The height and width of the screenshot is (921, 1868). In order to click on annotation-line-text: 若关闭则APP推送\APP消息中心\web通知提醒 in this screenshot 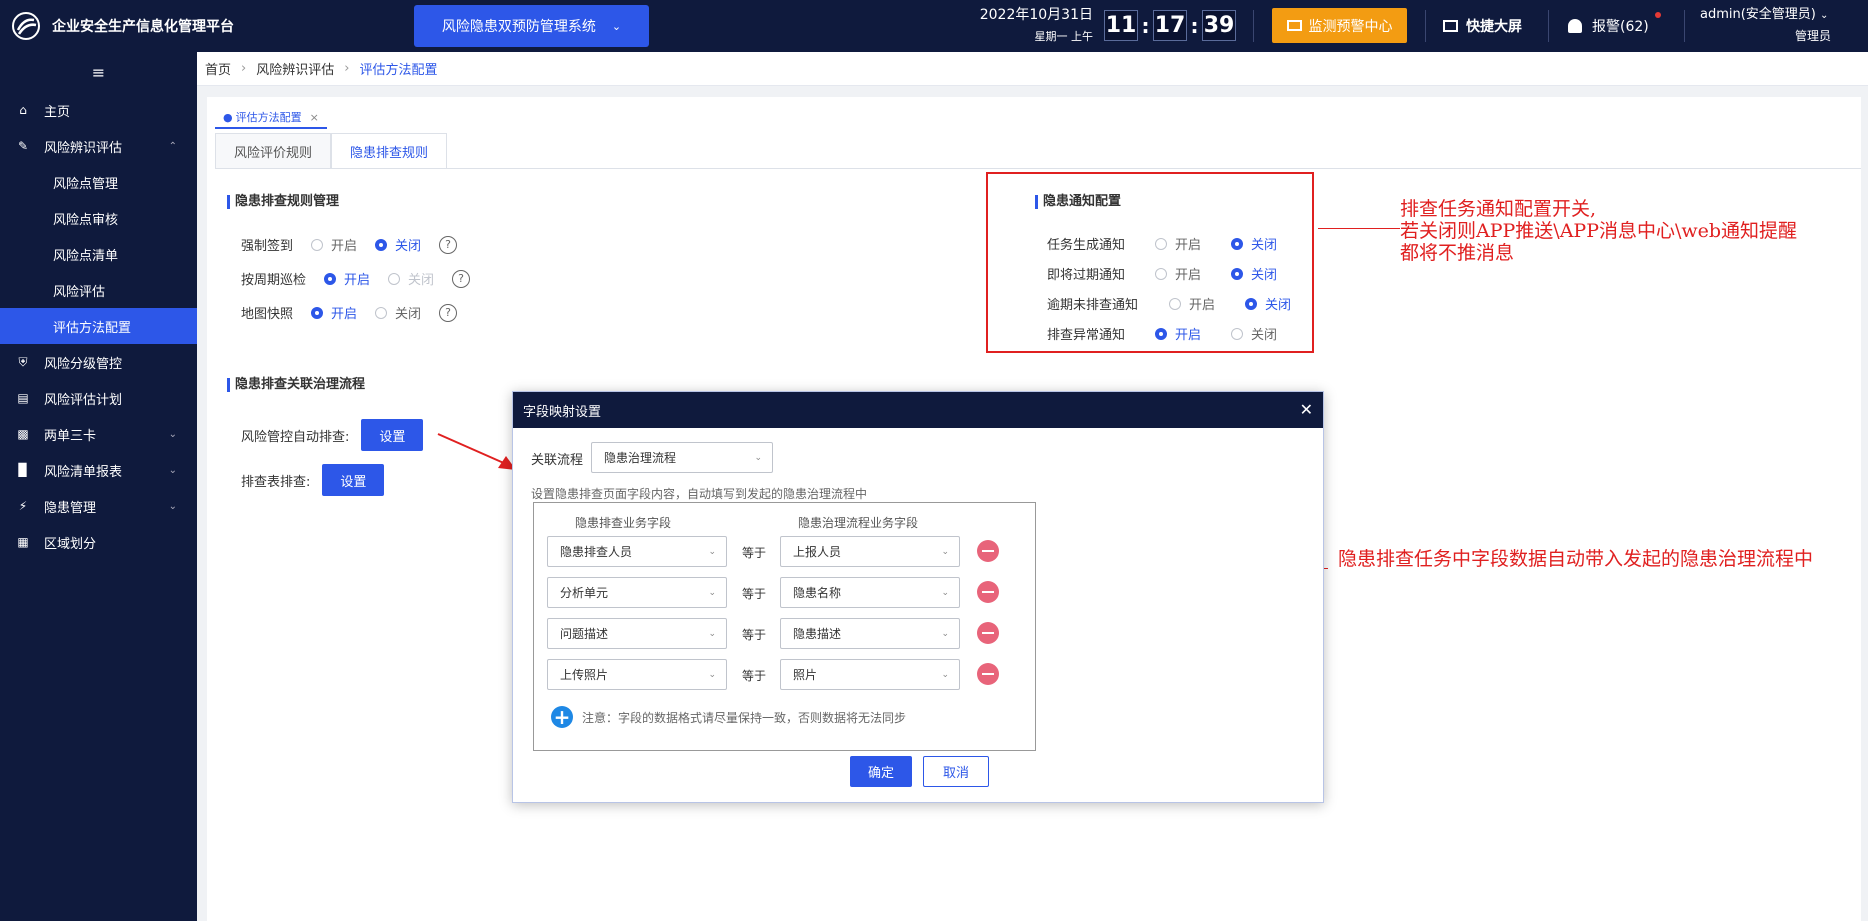, I will do `click(1599, 231)`.